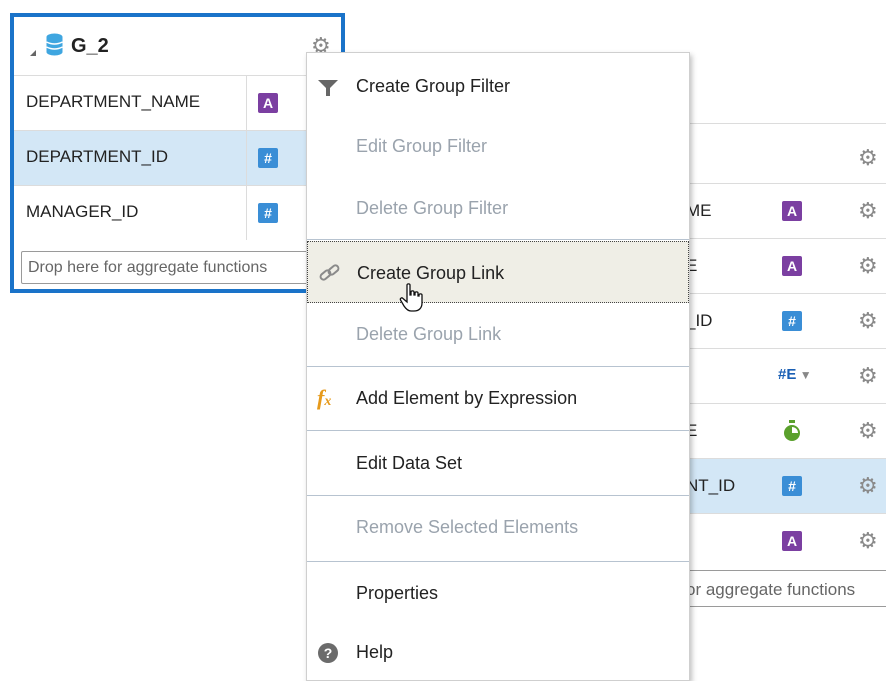 The height and width of the screenshot is (681, 886). What do you see at coordinates (467, 527) in the screenshot?
I see `menu-item-label: Remove Selected Elements` at bounding box center [467, 527].